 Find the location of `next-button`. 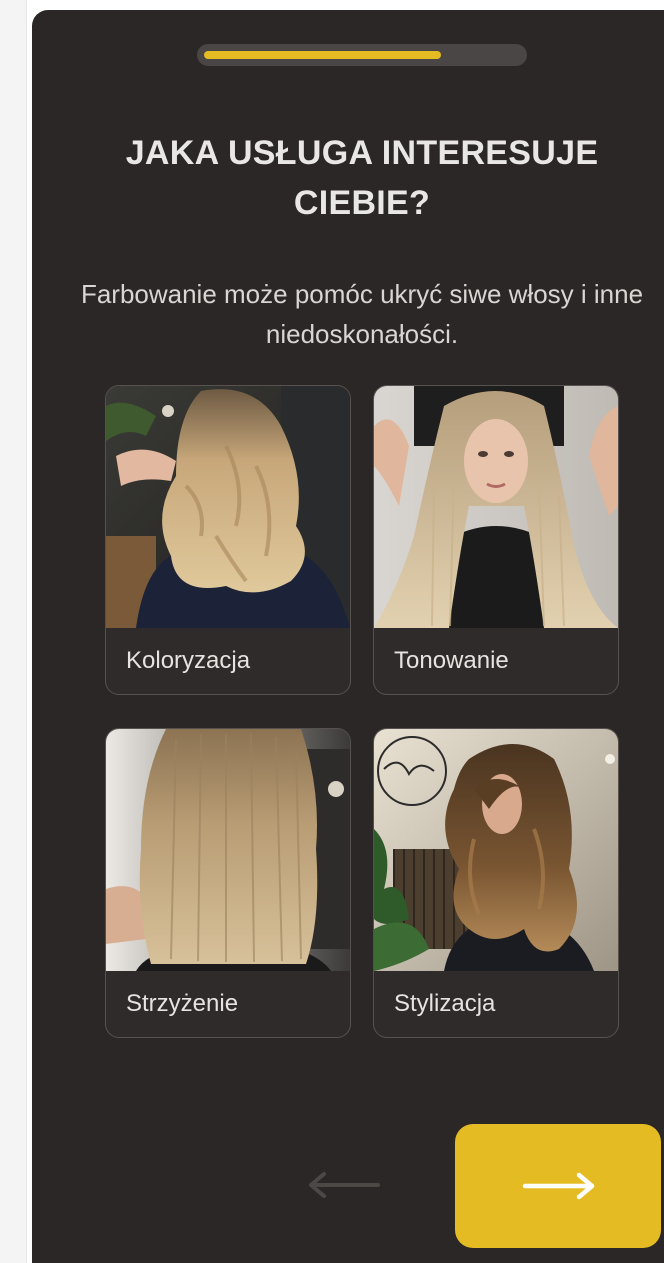

next-button is located at coordinates (558, 1186).